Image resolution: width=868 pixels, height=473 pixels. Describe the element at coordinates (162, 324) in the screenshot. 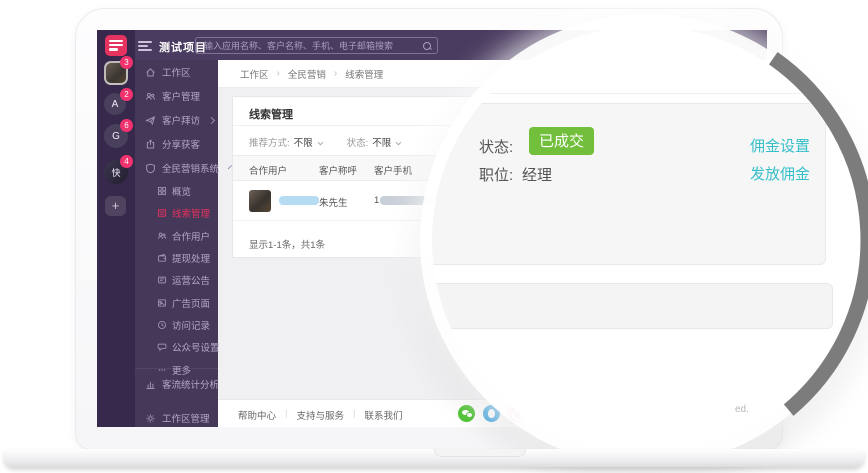

I see `clock-icon` at that location.